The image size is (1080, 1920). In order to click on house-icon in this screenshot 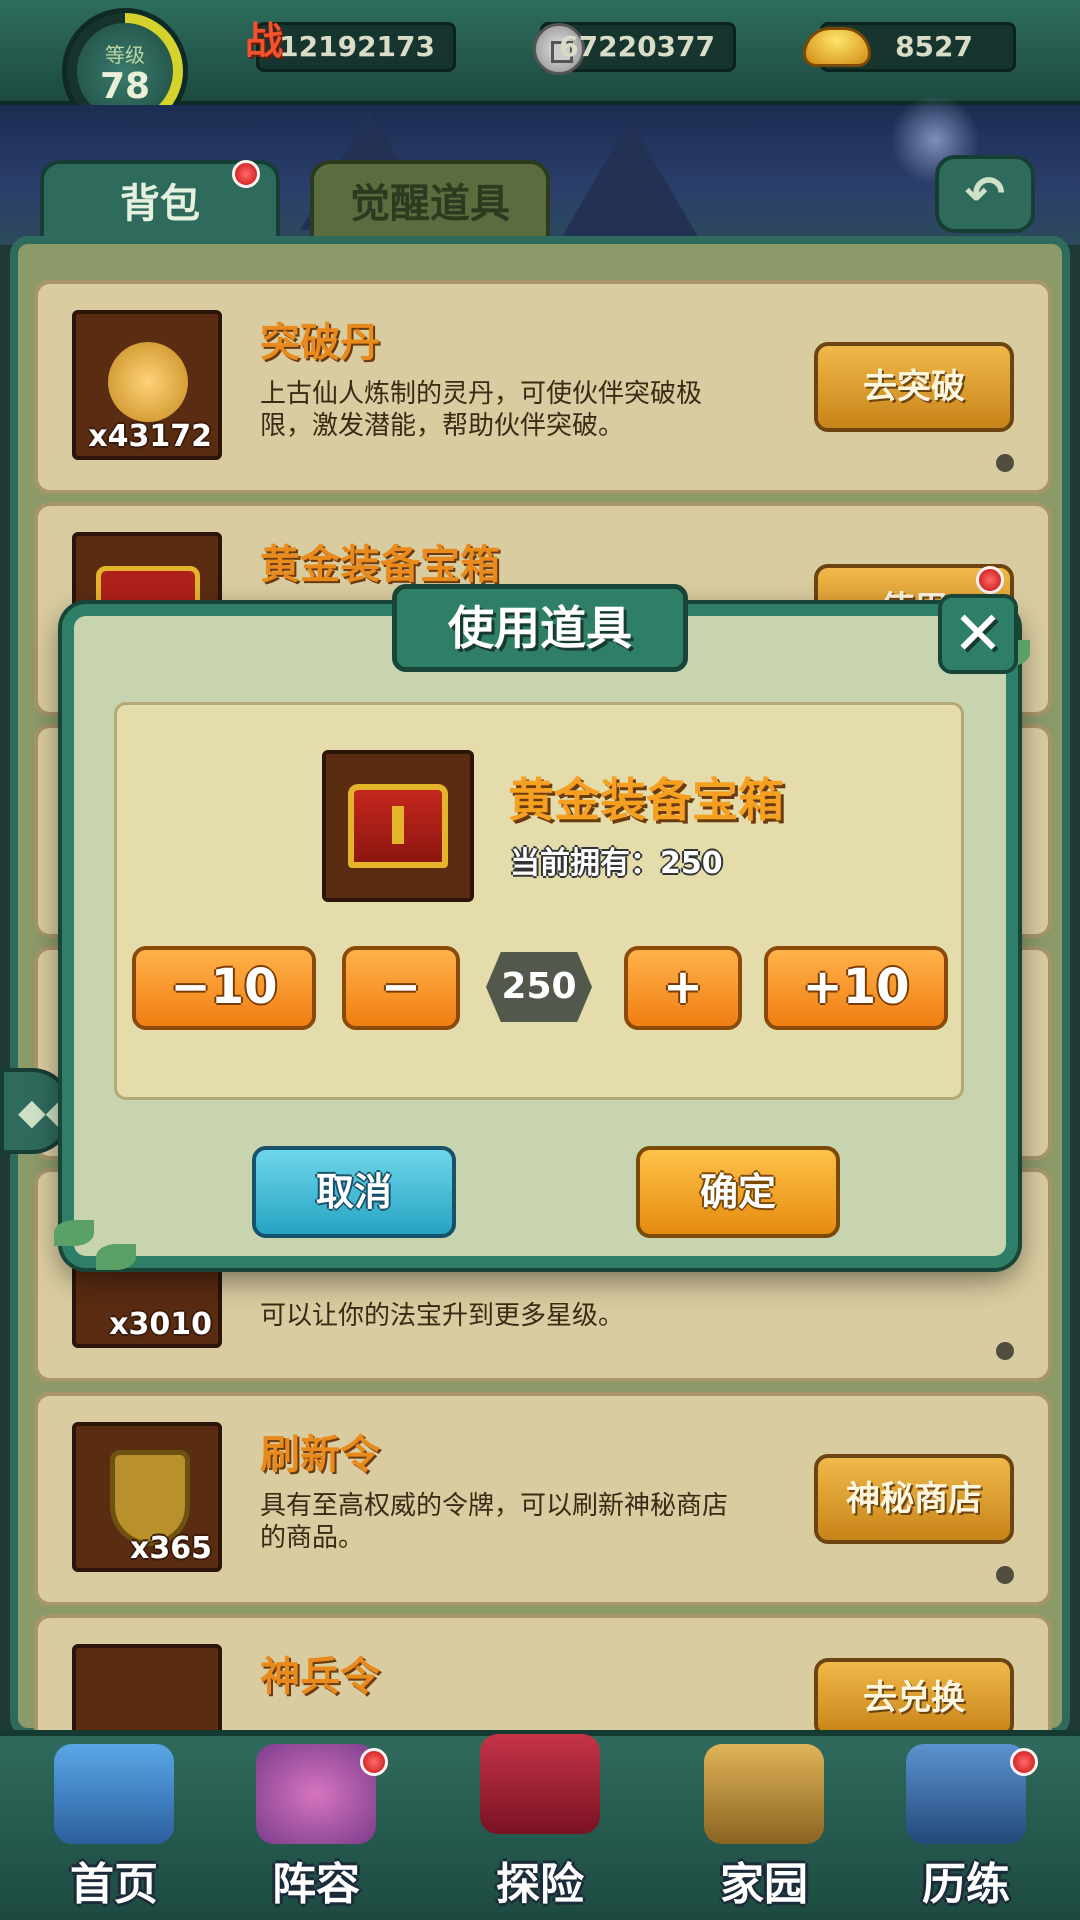, I will do `click(764, 1794)`.